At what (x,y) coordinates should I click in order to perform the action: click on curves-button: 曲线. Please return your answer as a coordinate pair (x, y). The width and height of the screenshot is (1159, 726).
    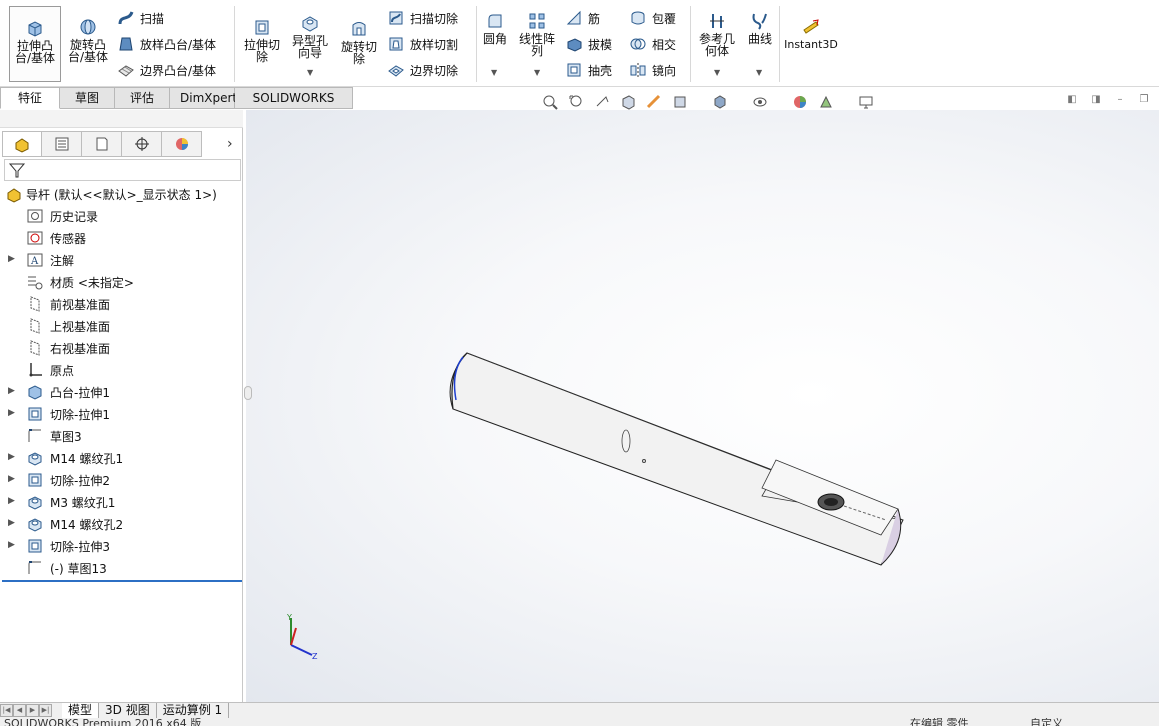
    Looking at the image, I should click on (760, 27).